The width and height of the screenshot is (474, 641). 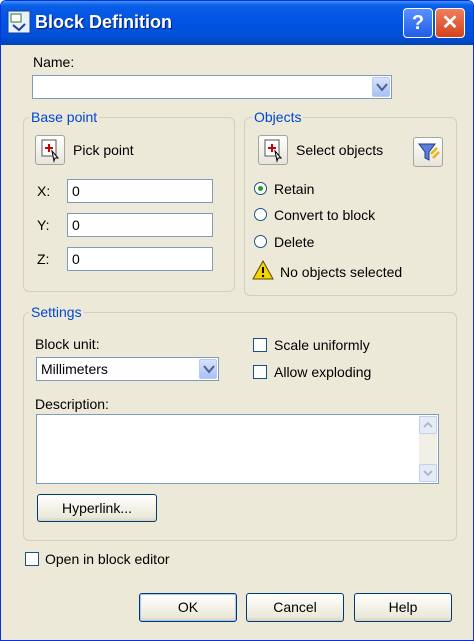 I want to click on description-scrollbar, so click(x=428, y=449).